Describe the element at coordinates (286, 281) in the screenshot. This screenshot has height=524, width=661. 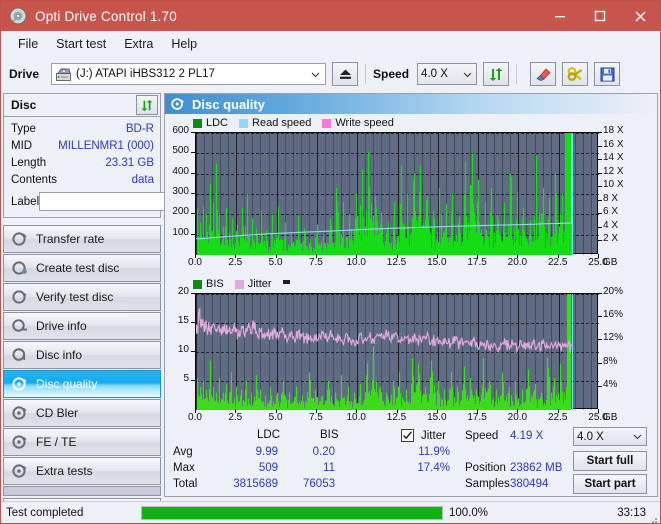
I see `legend-marker-extra` at that location.